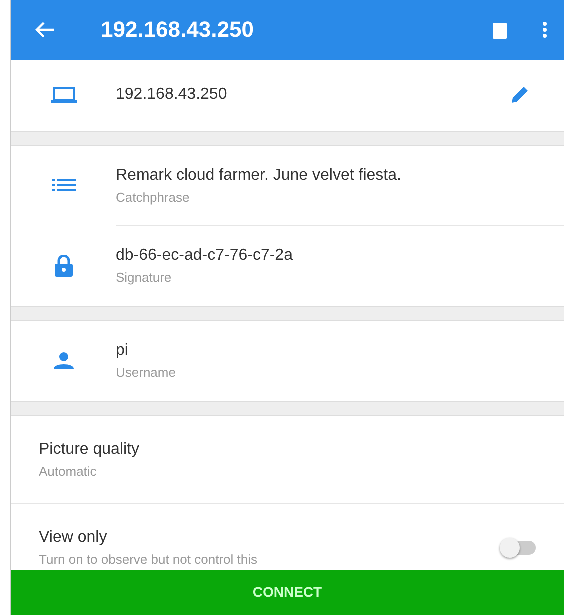 The height and width of the screenshot is (615, 564). Describe the element at coordinates (144, 278) in the screenshot. I see `signature-label: Signature` at that location.